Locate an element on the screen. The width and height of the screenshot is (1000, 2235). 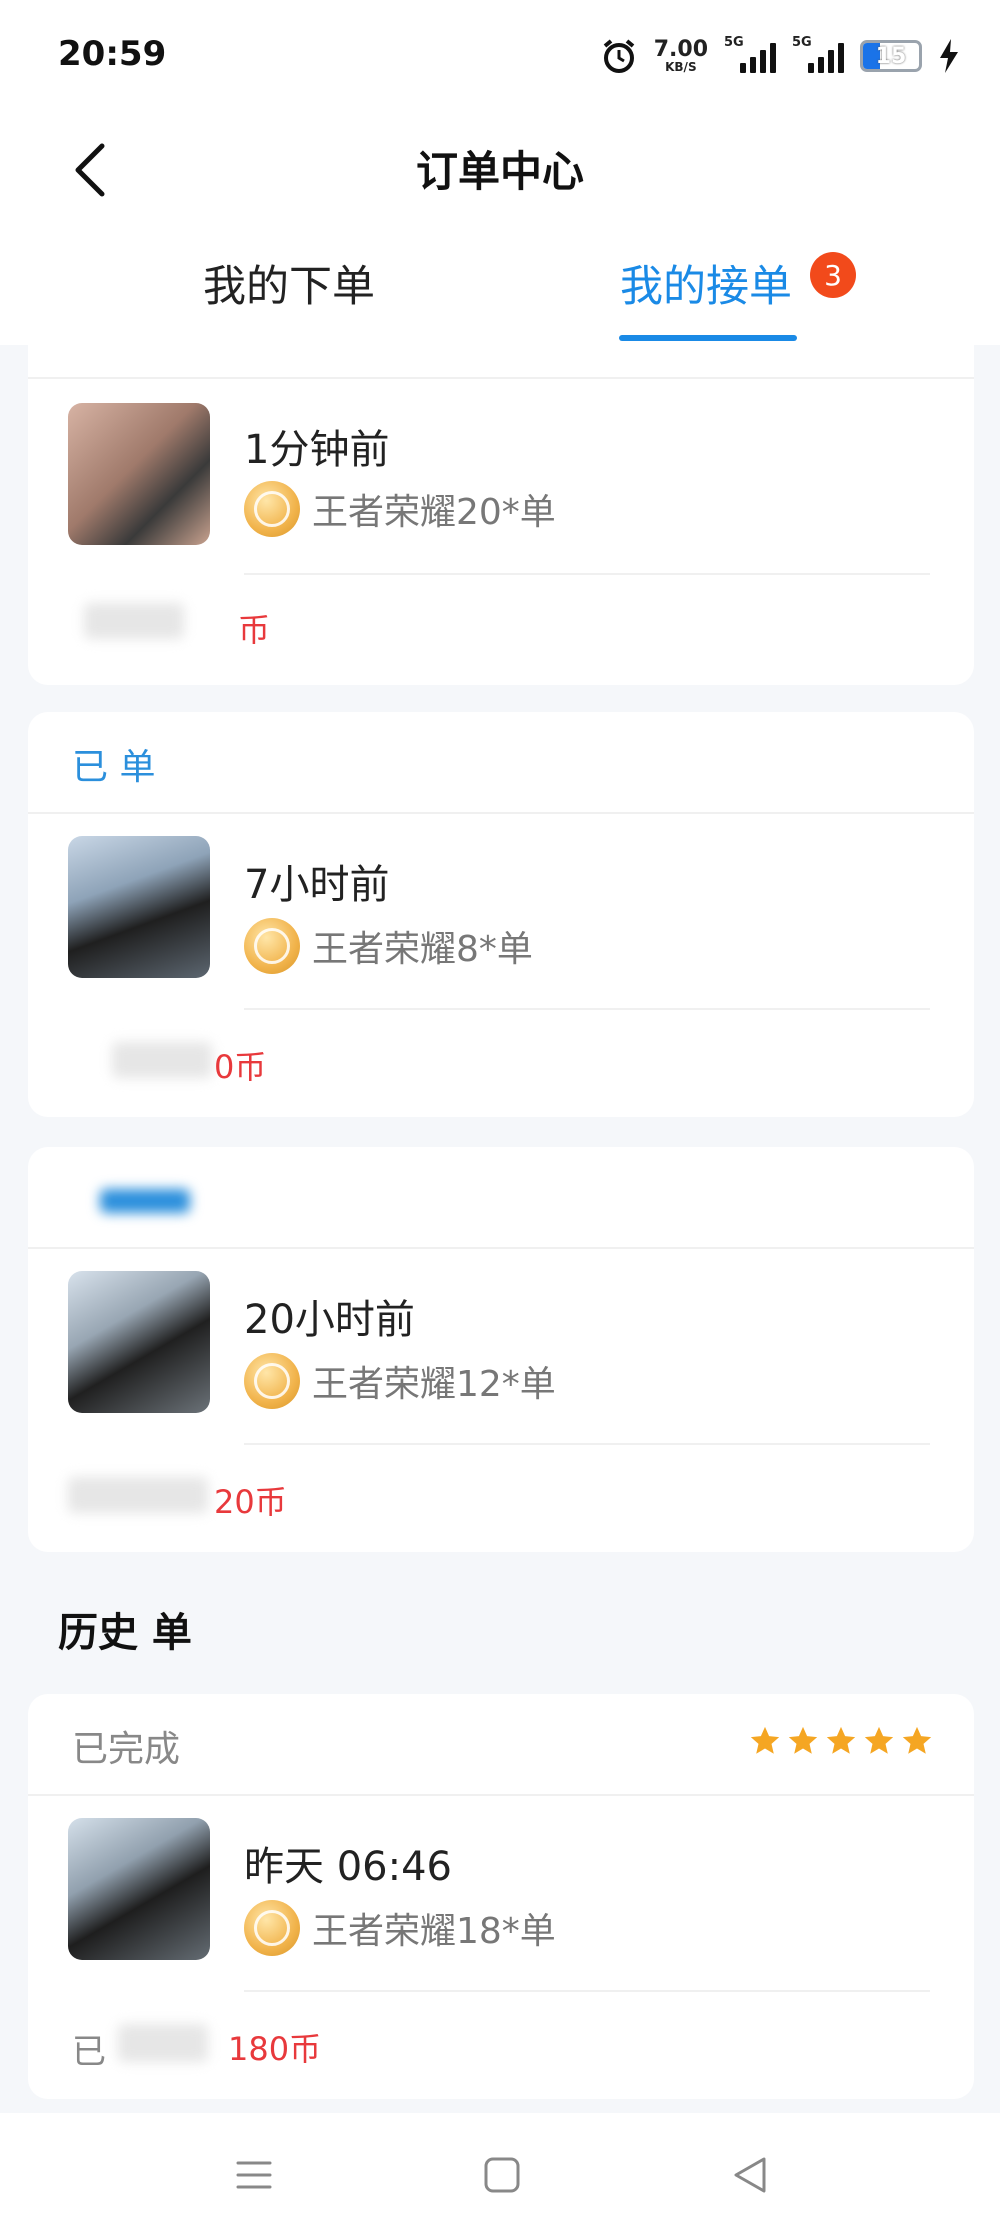
rating-stars is located at coordinates (841, 1741).